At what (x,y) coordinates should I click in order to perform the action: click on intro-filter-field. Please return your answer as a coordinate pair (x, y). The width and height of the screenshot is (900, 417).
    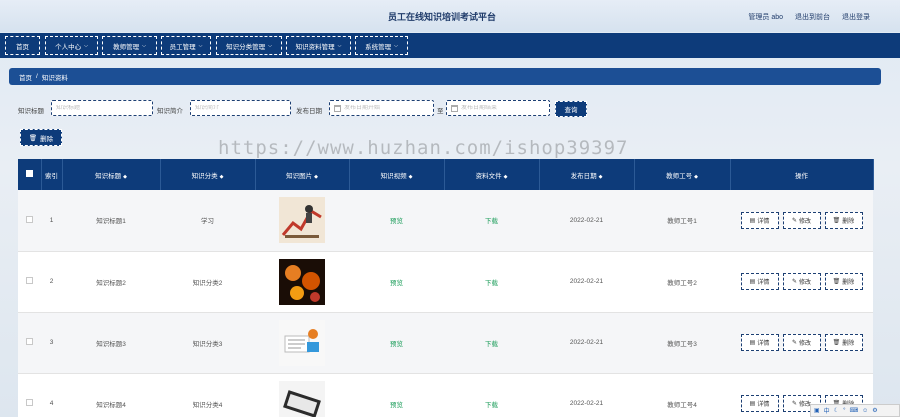
    Looking at the image, I should click on (240, 108).